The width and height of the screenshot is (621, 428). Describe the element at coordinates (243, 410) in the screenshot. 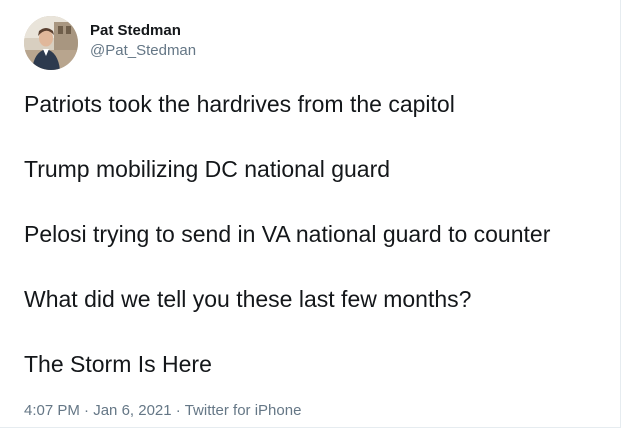

I see `tweet-source: Twitter for iPhone` at that location.